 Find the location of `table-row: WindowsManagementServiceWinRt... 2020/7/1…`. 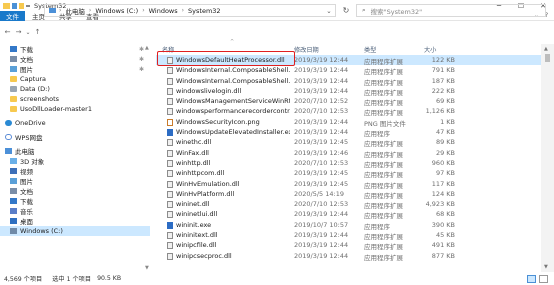

table-row: WindowsManagementServiceWinRt... 2020/7/1… is located at coordinates (351, 101).